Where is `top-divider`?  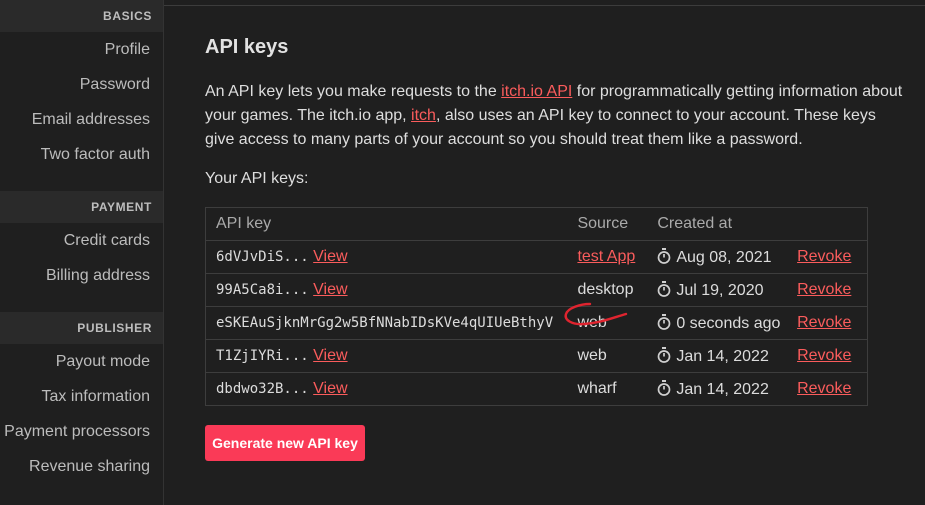 top-divider is located at coordinates (544, 5).